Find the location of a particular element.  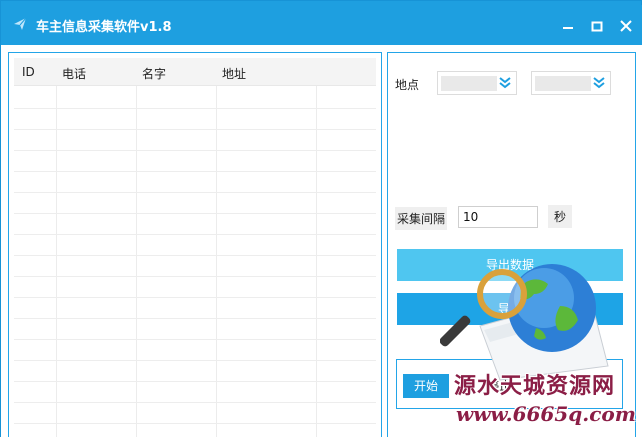

window-title: 车主信息采集软件v1.8 is located at coordinates (104, 27).